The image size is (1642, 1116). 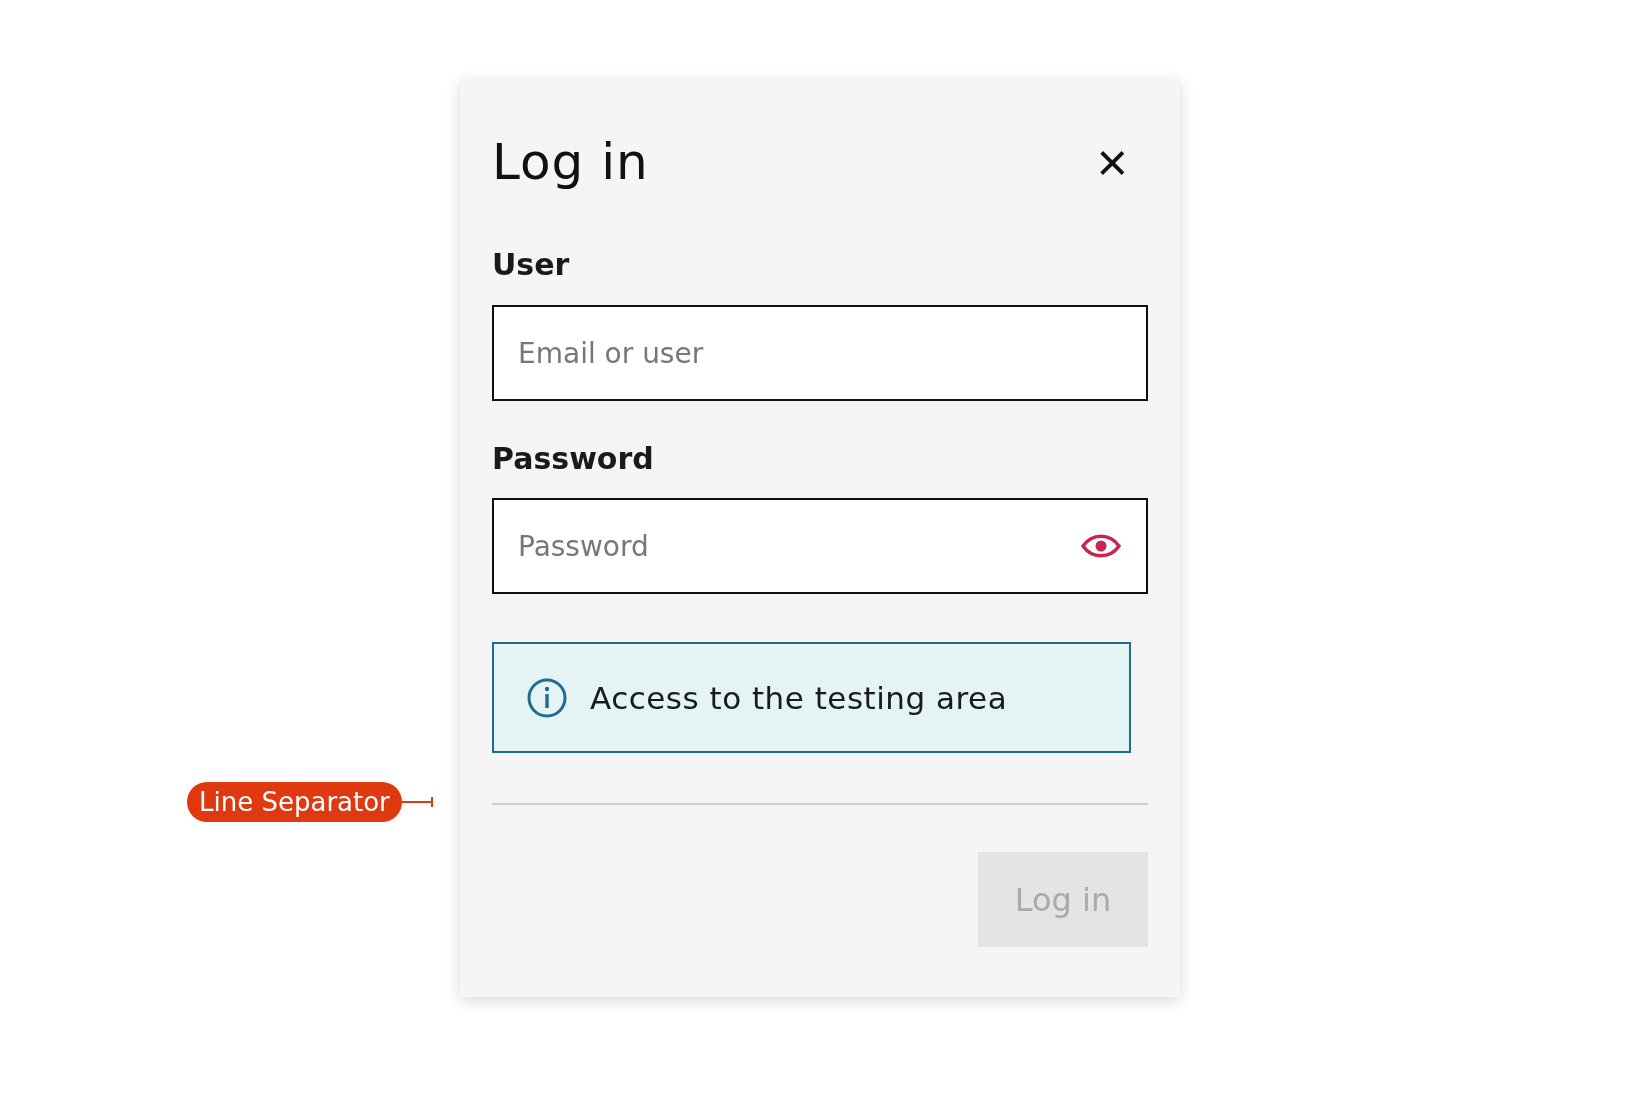 What do you see at coordinates (531, 265) in the screenshot?
I see `field-label: User` at bounding box center [531, 265].